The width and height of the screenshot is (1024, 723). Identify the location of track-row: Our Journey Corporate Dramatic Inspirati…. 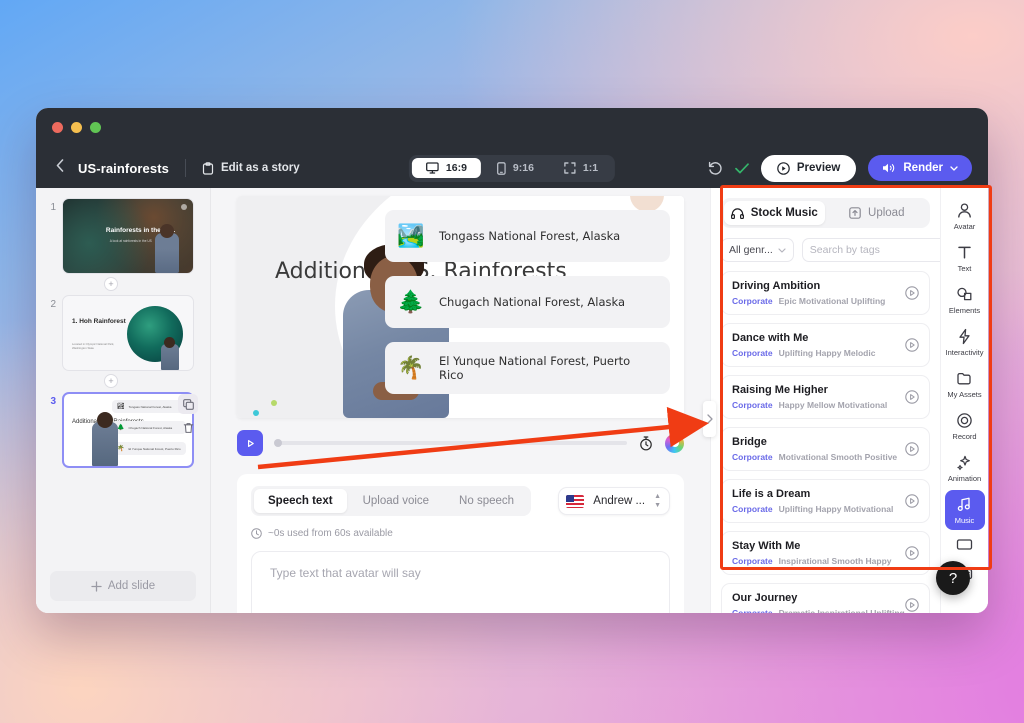
(825, 598).